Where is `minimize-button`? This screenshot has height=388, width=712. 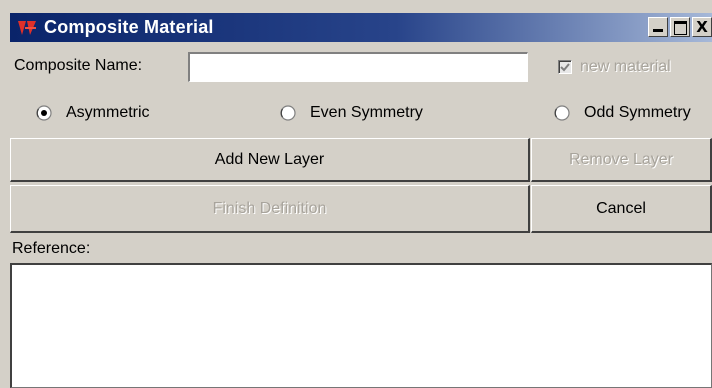 minimize-button is located at coordinates (658, 27).